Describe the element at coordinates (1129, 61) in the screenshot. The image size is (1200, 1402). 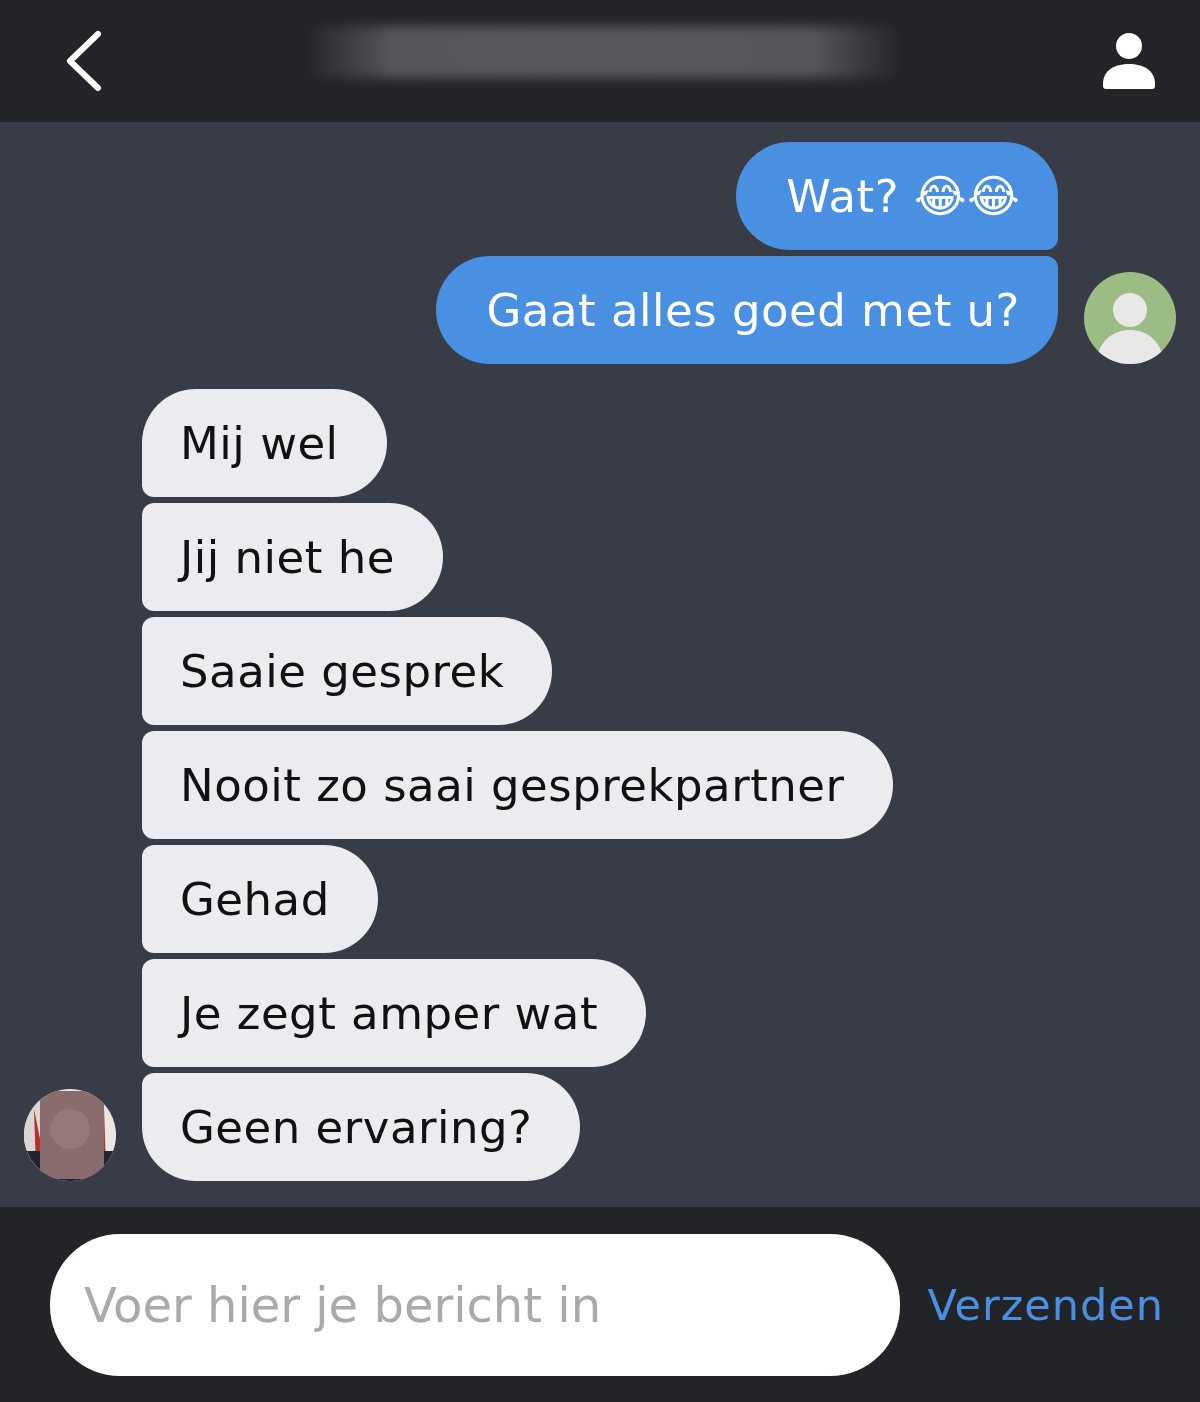
I see `profile-button` at that location.